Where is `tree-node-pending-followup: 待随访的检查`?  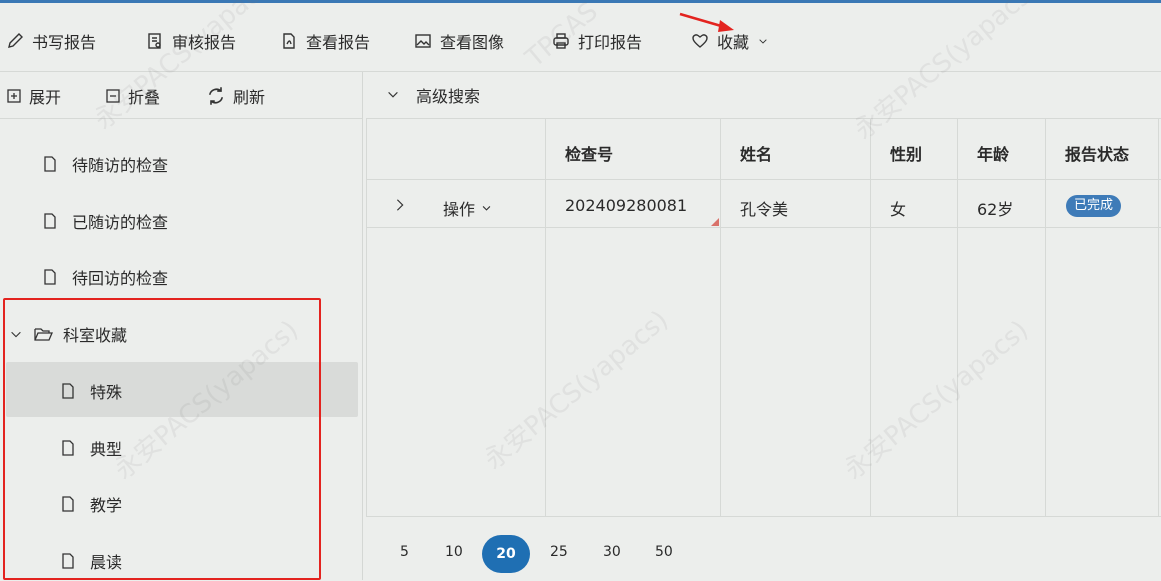
tree-node-pending-followup: 待随访的检查 is located at coordinates (105, 164).